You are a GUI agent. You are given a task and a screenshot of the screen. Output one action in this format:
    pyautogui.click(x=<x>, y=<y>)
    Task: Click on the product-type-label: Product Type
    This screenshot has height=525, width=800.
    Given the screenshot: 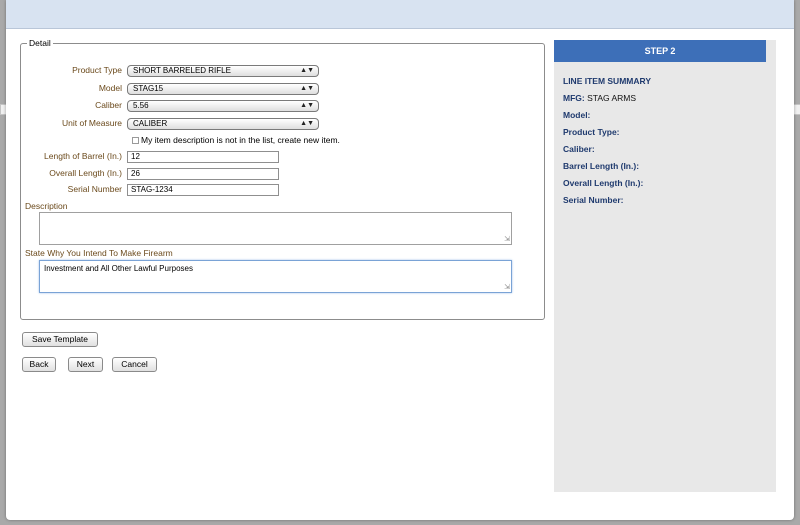 What is the action you would take?
    pyautogui.click(x=97, y=70)
    